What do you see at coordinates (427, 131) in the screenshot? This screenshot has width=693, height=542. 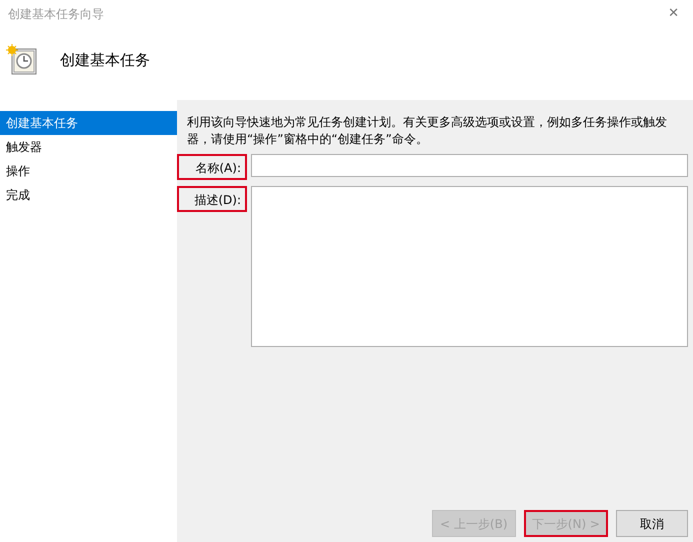 I see `description-text: 利用该向导快速地为常见任务创建计划。有关更多高级选项或设置，例如多任务操作或触发器，请使用“操作”窗格中的“创建任务”命令。` at bounding box center [427, 131].